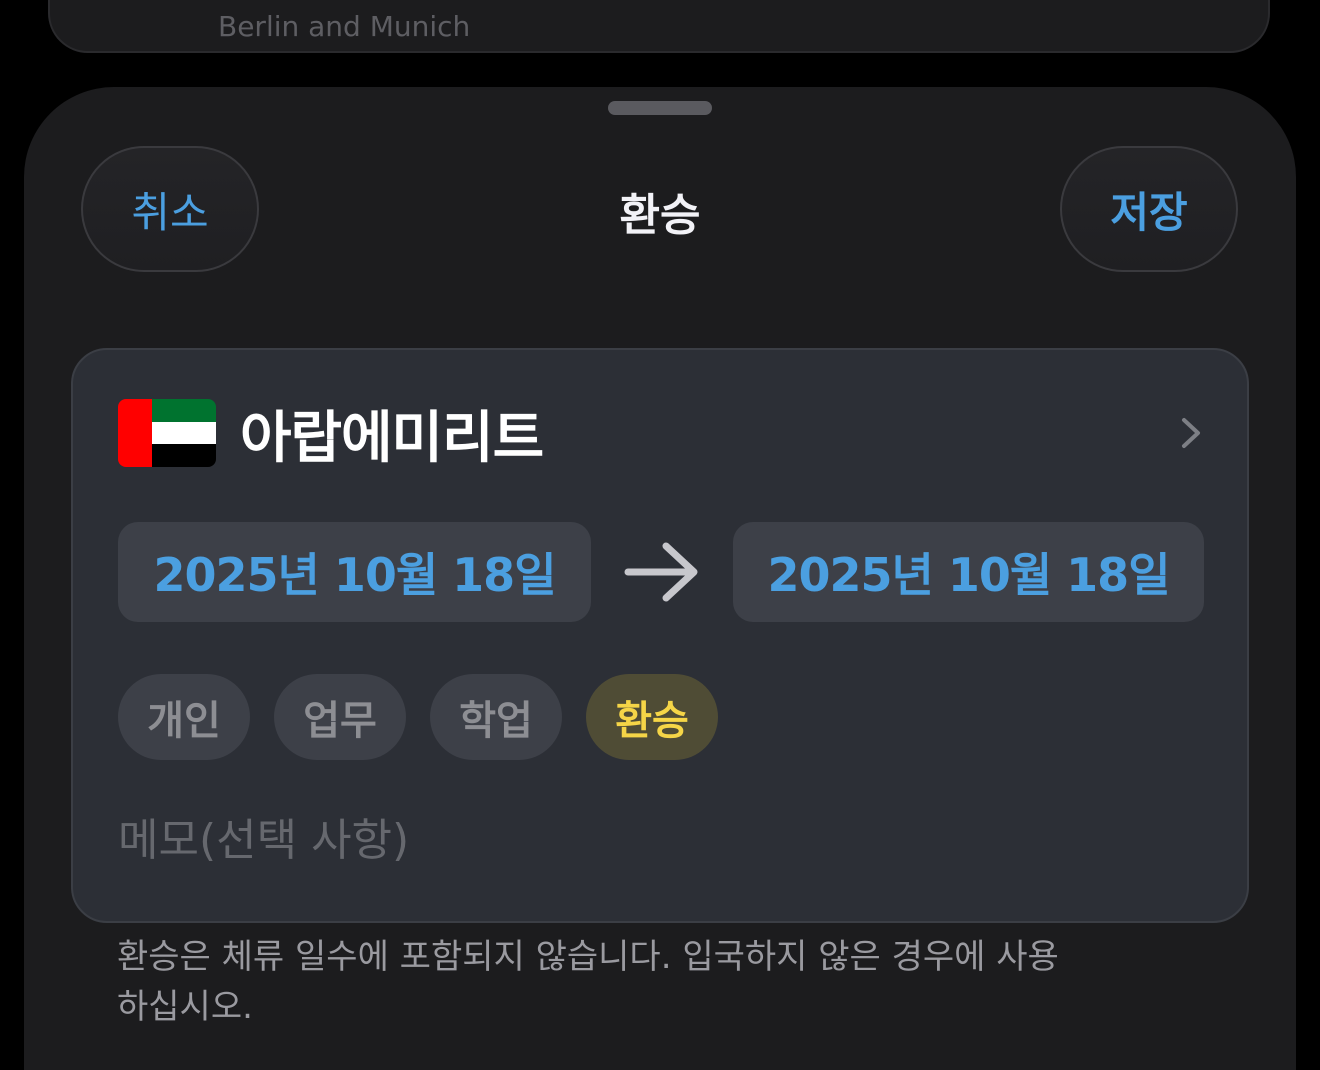 The height and width of the screenshot is (1070, 1320). Describe the element at coordinates (496, 717) in the screenshot. I see `category-chip-study: 학업` at that location.